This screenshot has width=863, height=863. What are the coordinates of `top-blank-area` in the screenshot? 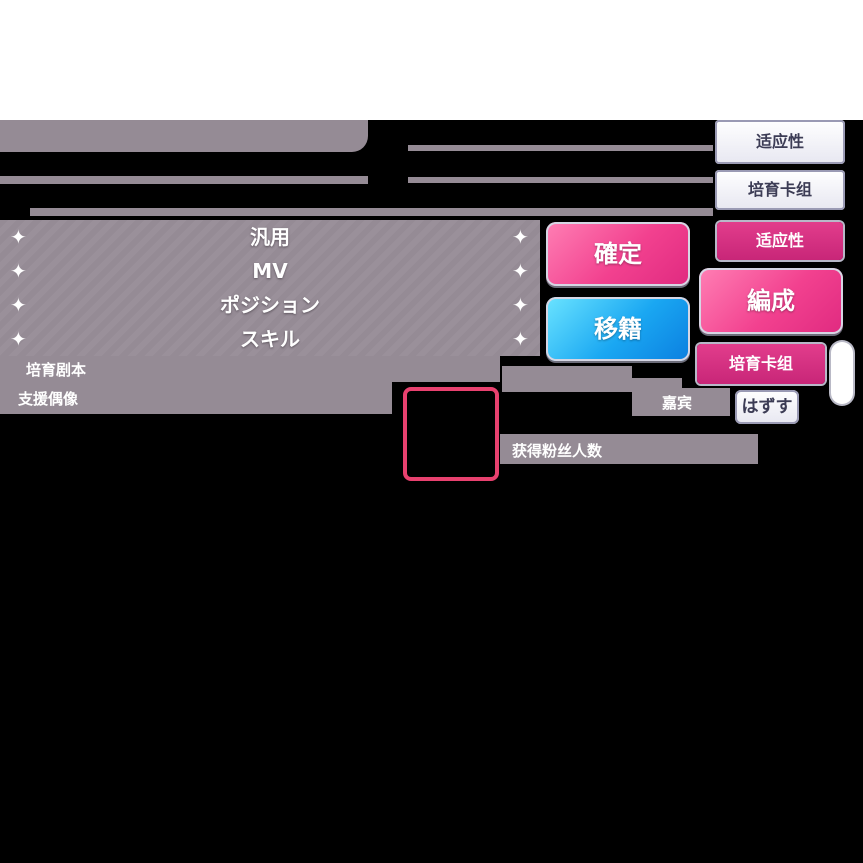 It's located at (431, 60).